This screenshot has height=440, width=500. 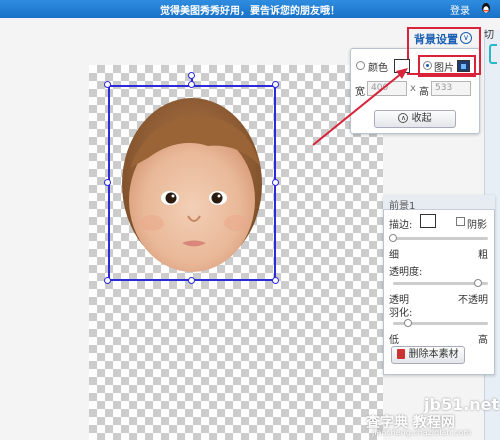 I want to click on opacity-label: 透明度:, so click(x=406, y=272).